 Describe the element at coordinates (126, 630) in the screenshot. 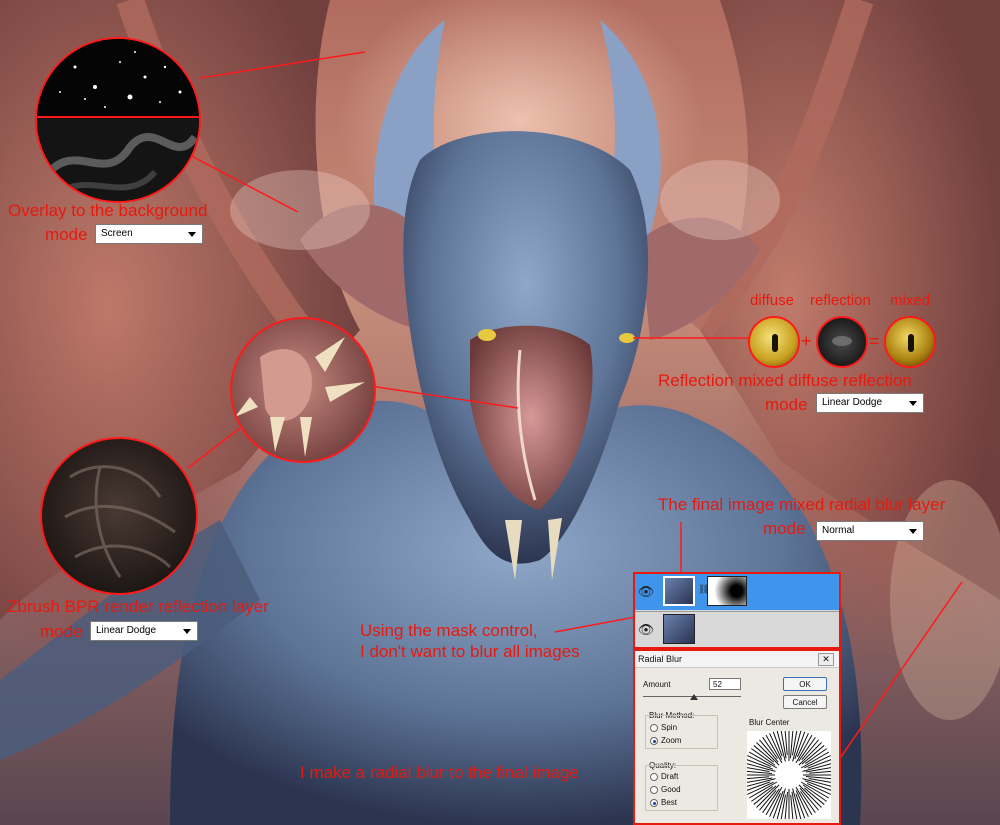

I see `zbrush-blend-mode-value: Linear Dodge` at that location.